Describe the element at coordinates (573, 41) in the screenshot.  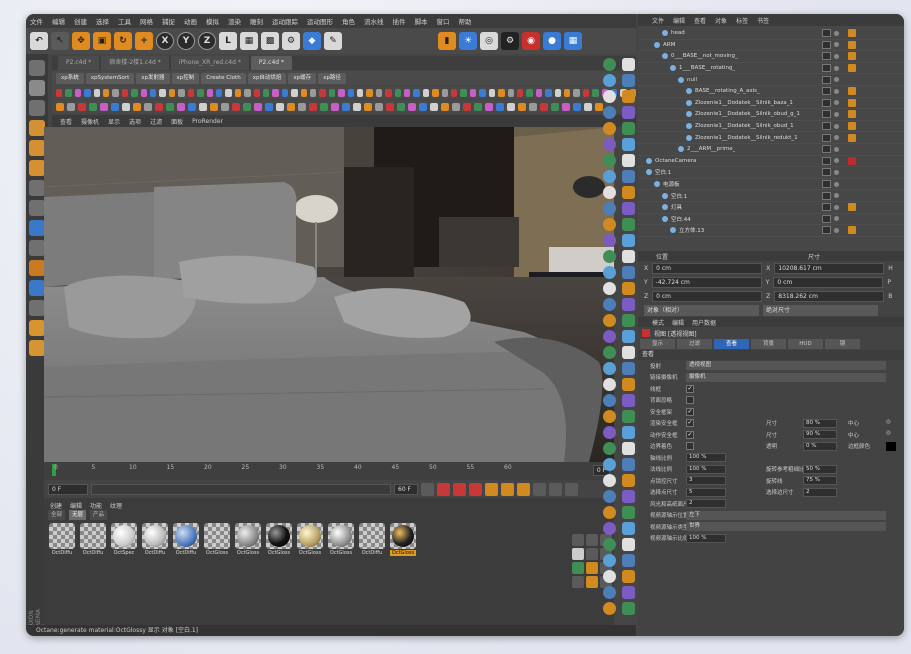
I see `grid-icon: ▦` at that location.